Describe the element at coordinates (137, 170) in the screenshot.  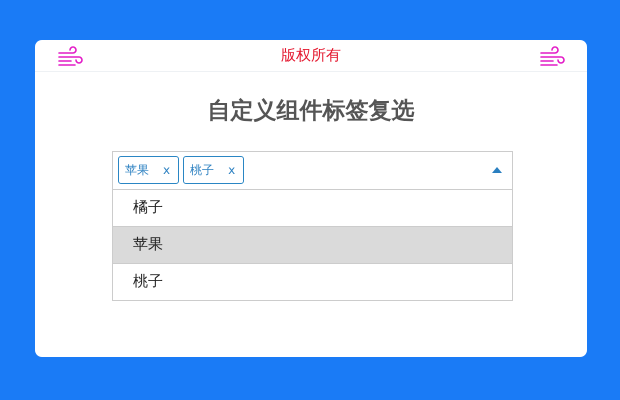
I see `tag-label: 苹果` at that location.